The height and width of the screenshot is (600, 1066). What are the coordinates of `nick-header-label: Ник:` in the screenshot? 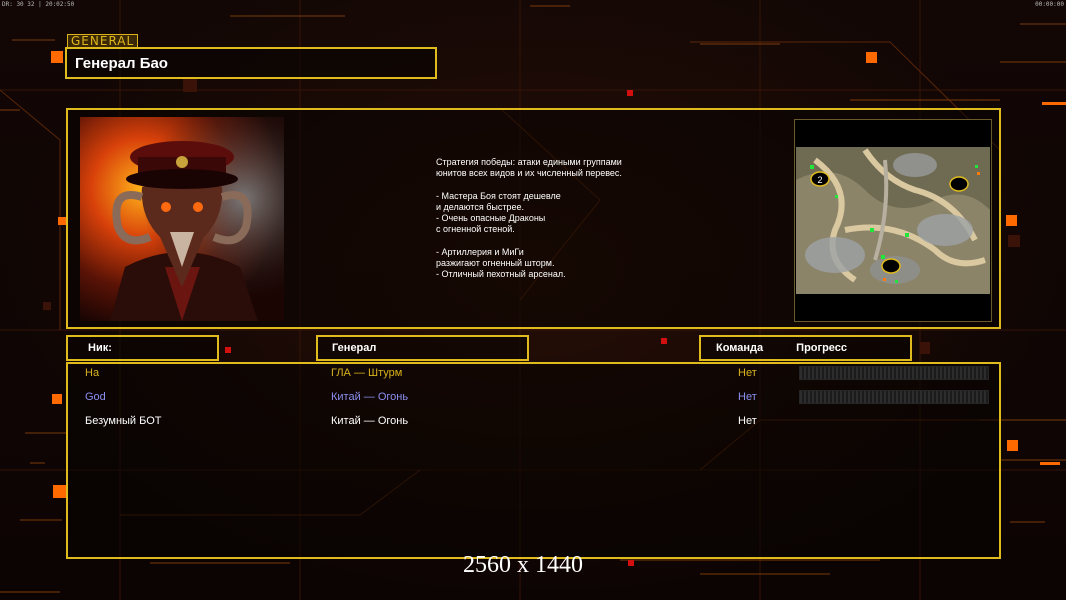 It's located at (100, 348).